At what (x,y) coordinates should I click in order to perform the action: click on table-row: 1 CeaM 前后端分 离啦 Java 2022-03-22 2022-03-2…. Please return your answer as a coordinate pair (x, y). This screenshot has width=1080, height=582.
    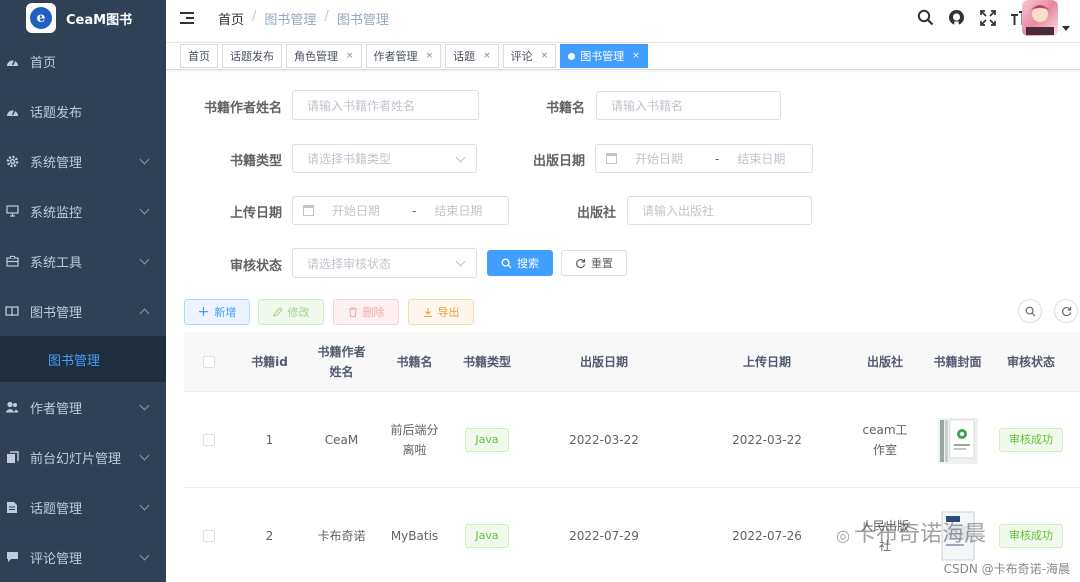
    Looking at the image, I should click on (632, 440).